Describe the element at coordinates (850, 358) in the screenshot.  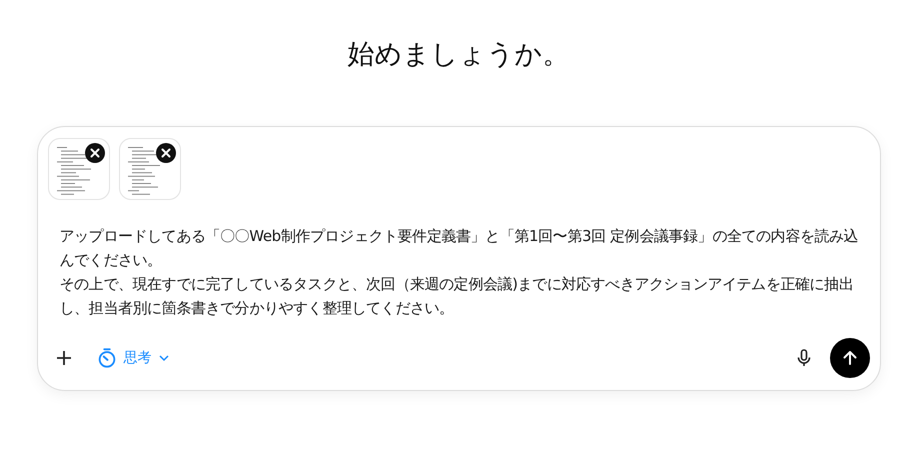
I see `send-button` at that location.